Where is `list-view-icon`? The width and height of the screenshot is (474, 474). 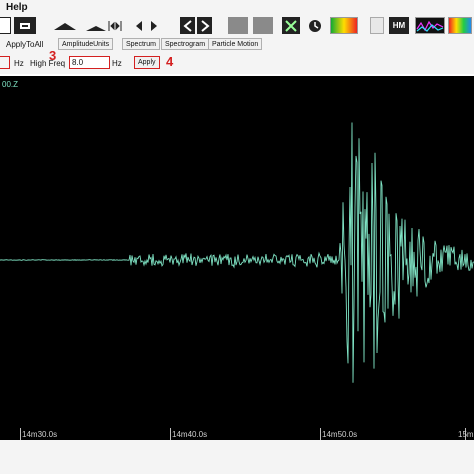
list-view-icon is located at coordinates (263, 25).